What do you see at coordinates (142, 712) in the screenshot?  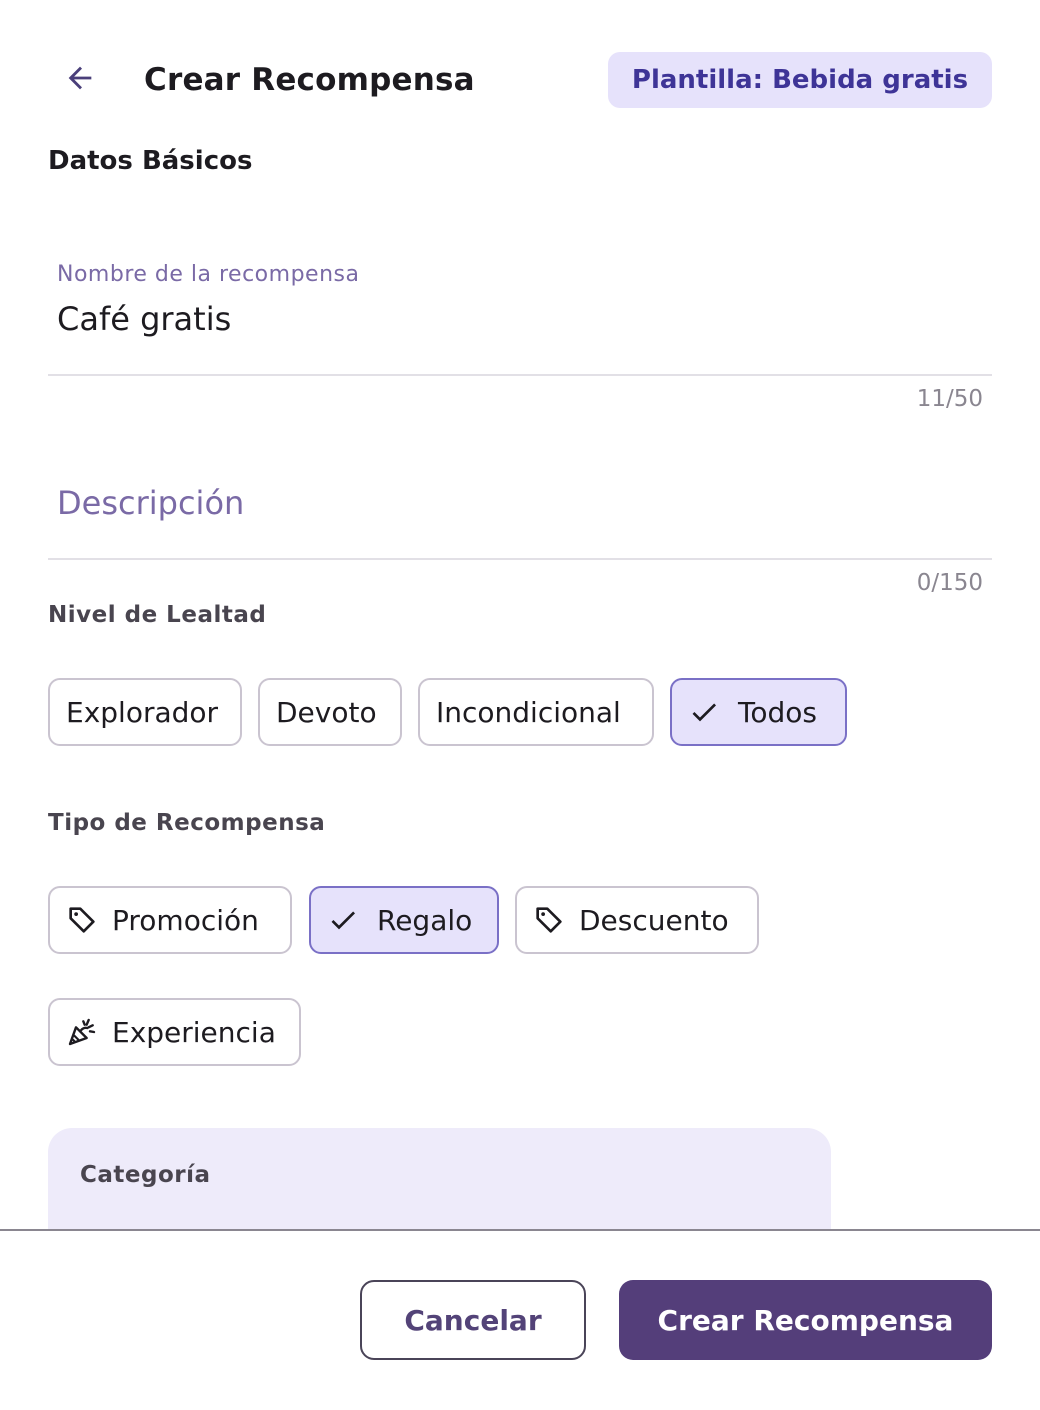 I see `chip-label: Explorador` at bounding box center [142, 712].